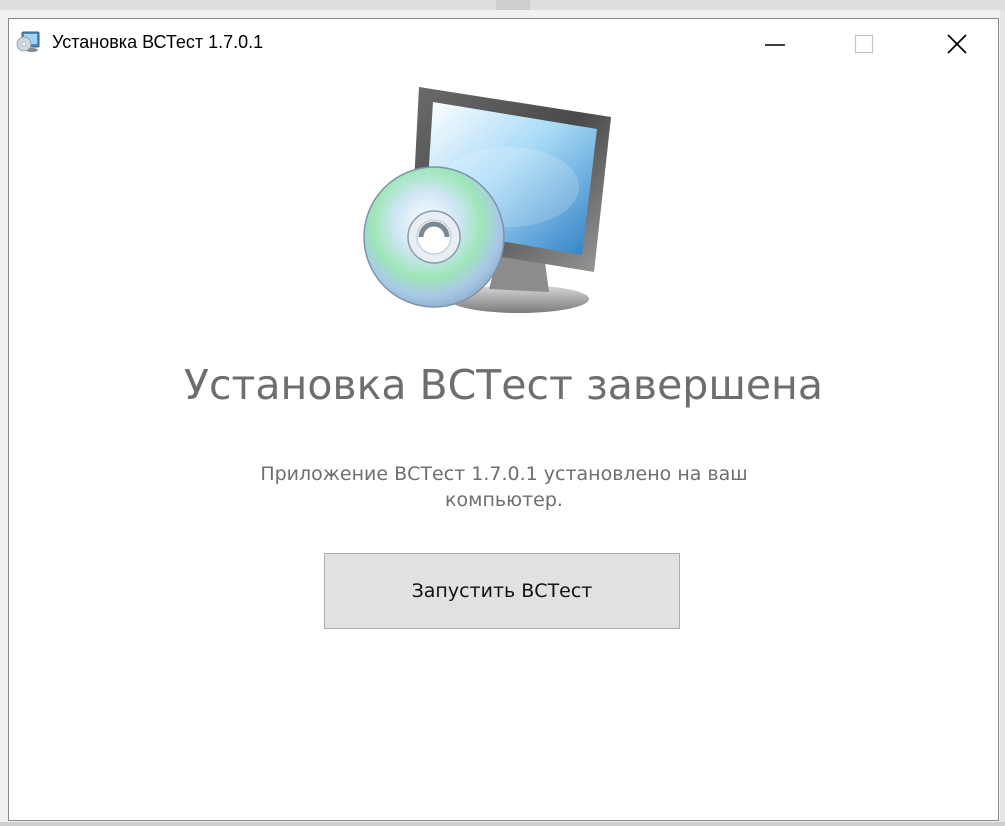 The width and height of the screenshot is (1005, 826). I want to click on title-bar: Установка ВСТест 1.7.0.1, so click(503, 46).